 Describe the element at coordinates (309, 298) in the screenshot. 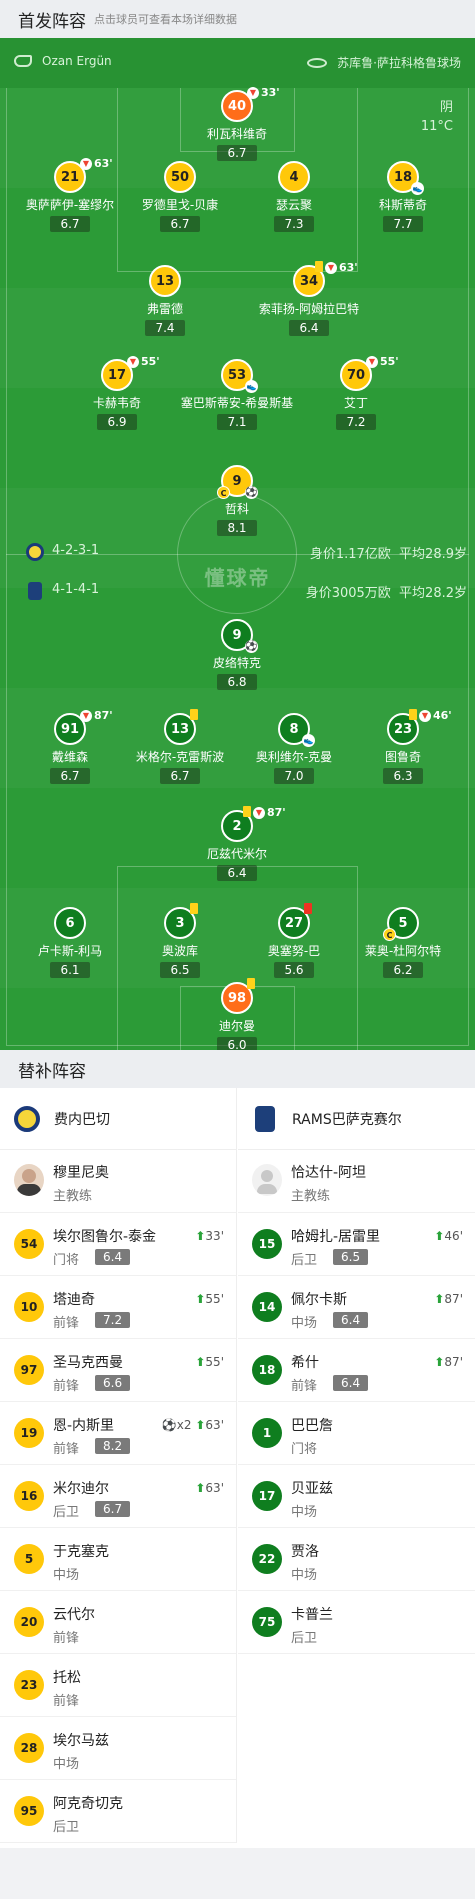

I see `home-player: 34 ▼ 63' 索菲扬-阿姆拉巴特 6.4` at that location.